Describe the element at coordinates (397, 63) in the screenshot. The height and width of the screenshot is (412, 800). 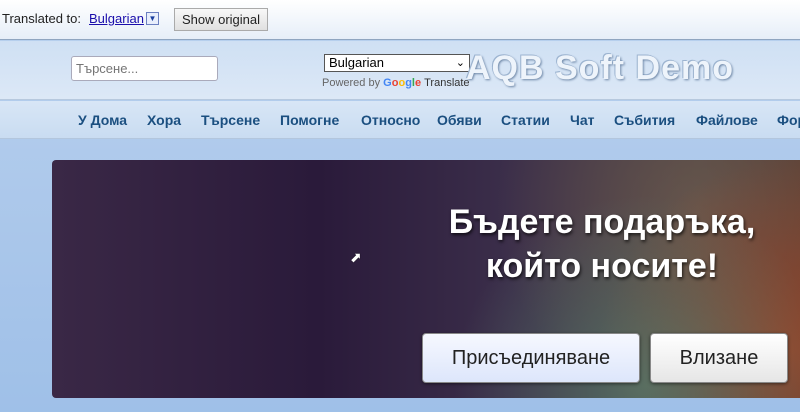
I see `language-select: Bulgarian ⌄` at that location.